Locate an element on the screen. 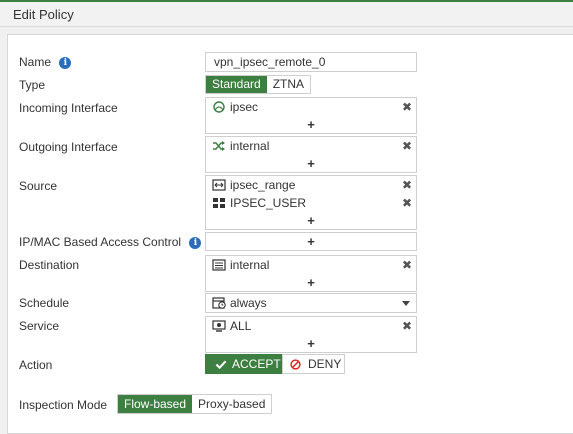 This screenshot has width=573, height=434. outgoing-interface-entry: internal ✖ is located at coordinates (311, 146).